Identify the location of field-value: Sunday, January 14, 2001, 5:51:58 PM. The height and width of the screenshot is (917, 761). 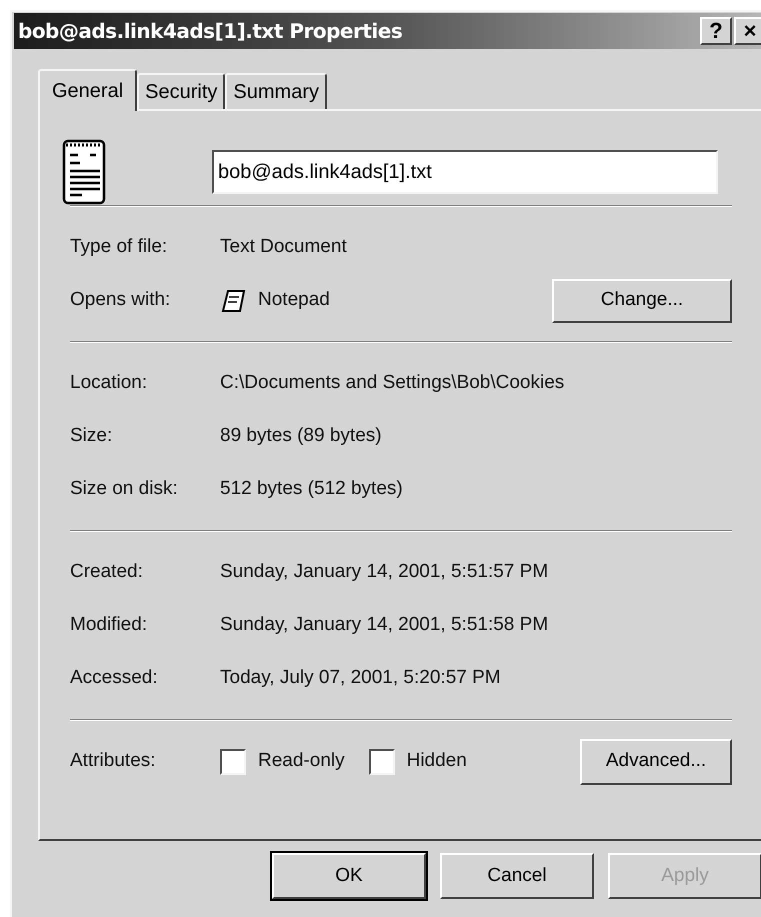
(384, 625).